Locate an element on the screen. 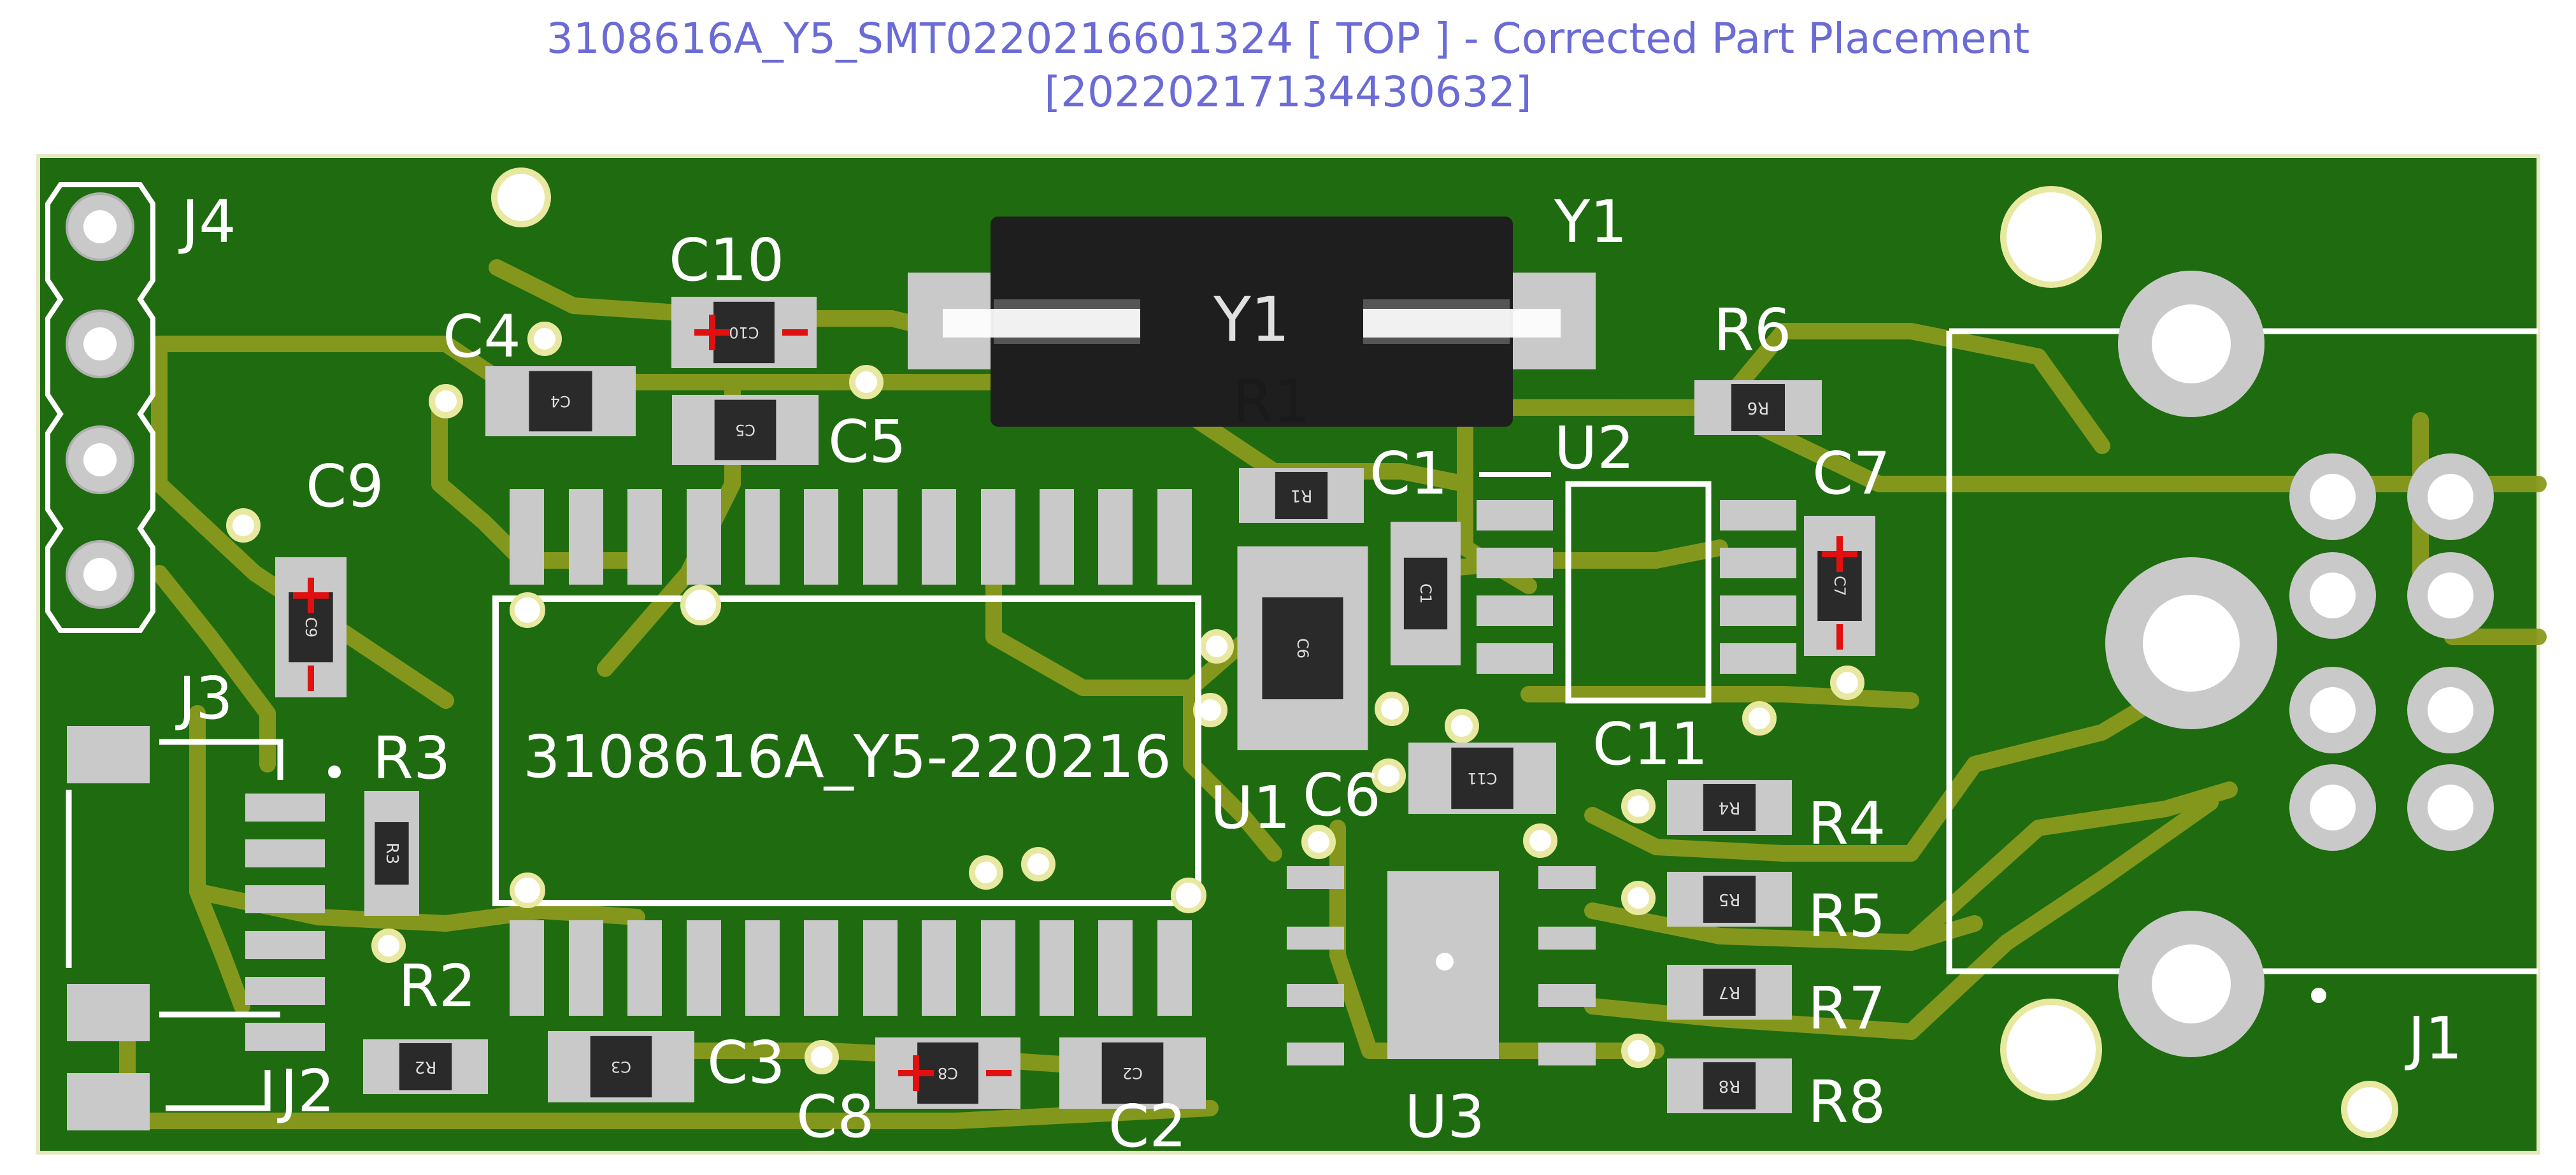 Image resolution: width=2576 pixels, height=1175 pixels. body-label-c7: C7 is located at coordinates (1840, 586).